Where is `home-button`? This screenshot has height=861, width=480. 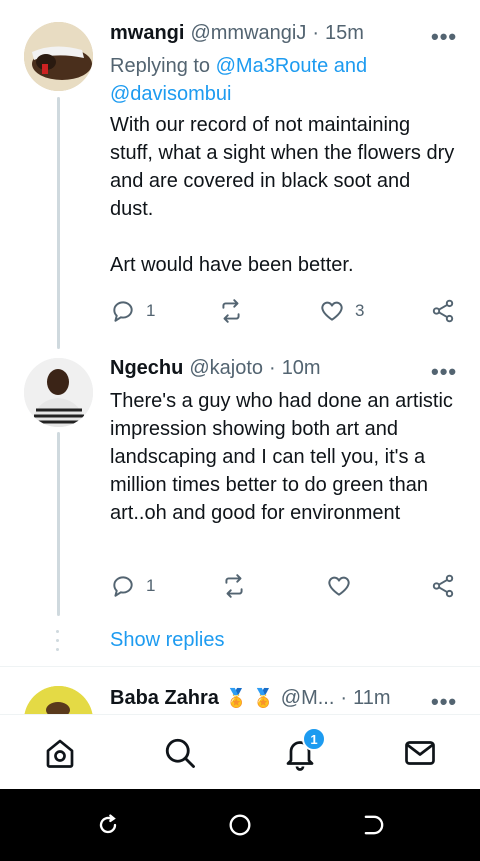 home-button is located at coordinates (240, 825).